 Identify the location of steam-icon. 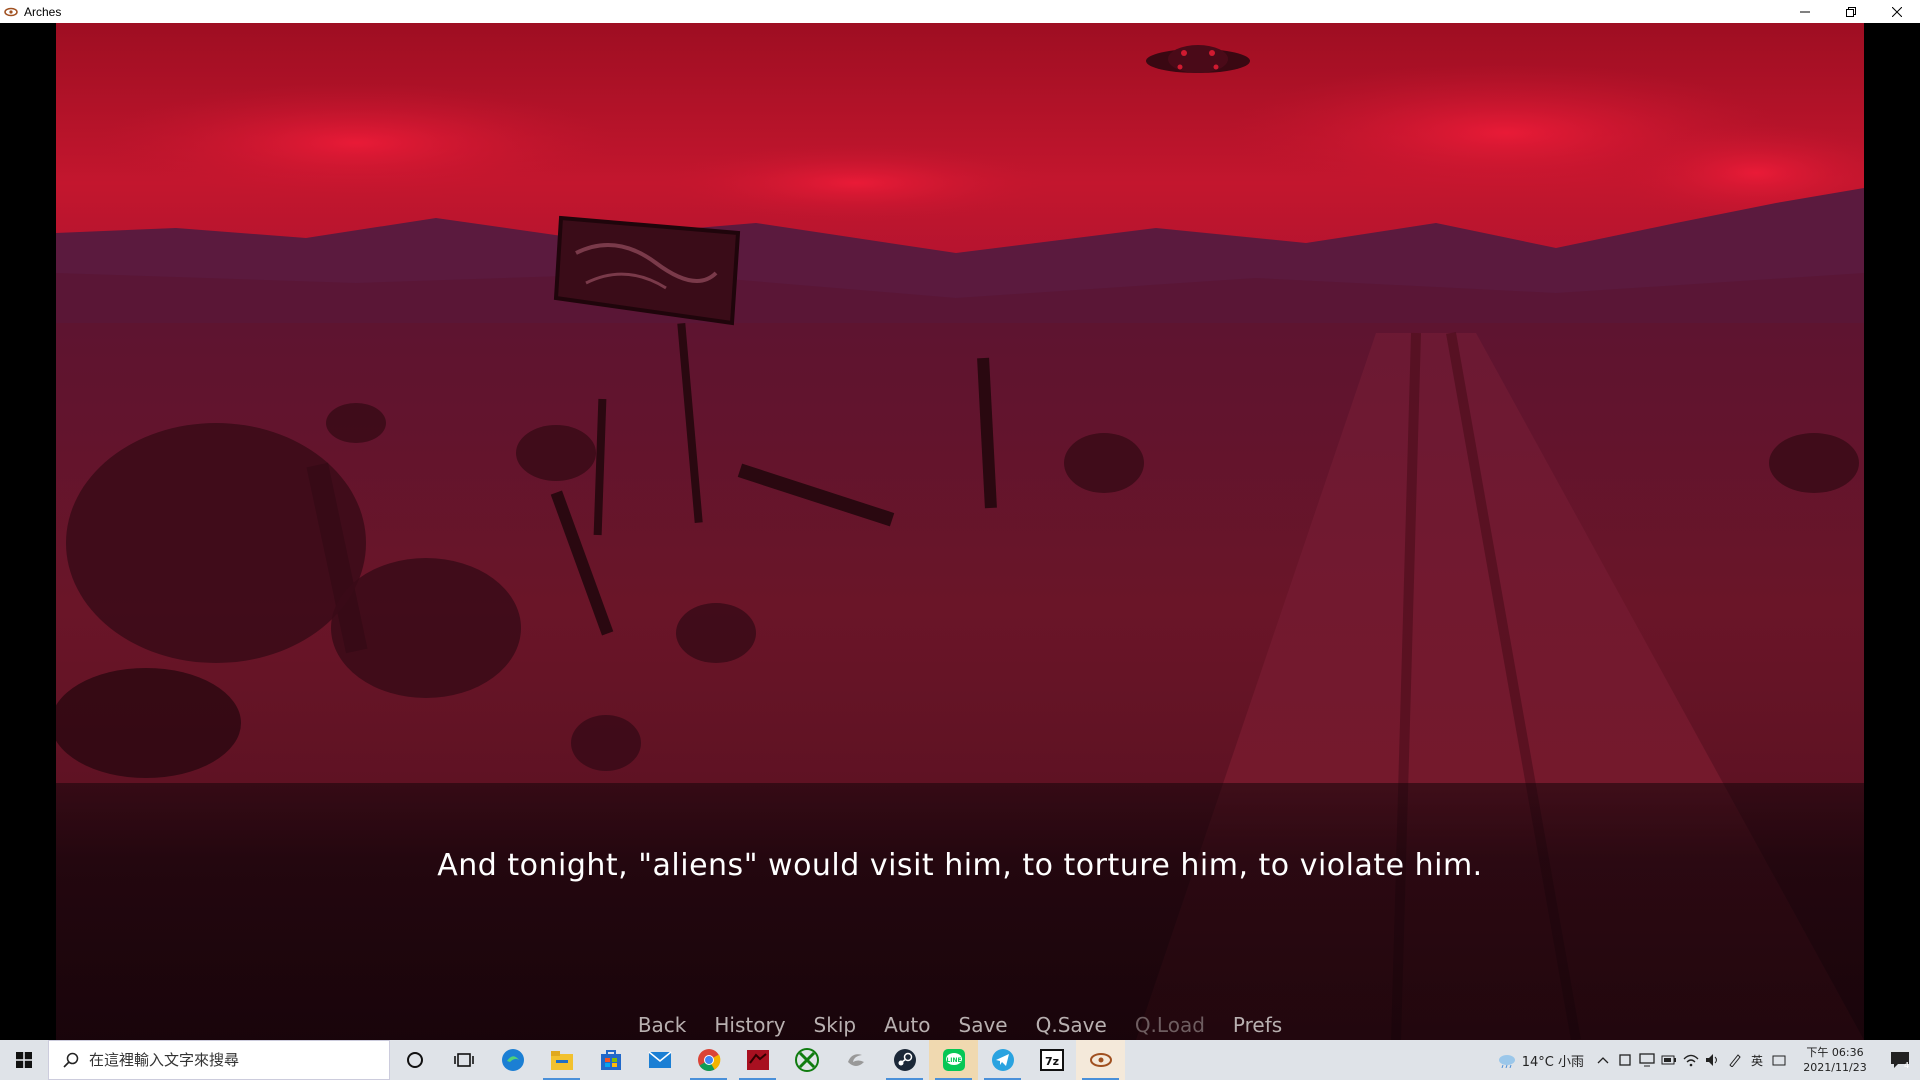
(904, 1060).